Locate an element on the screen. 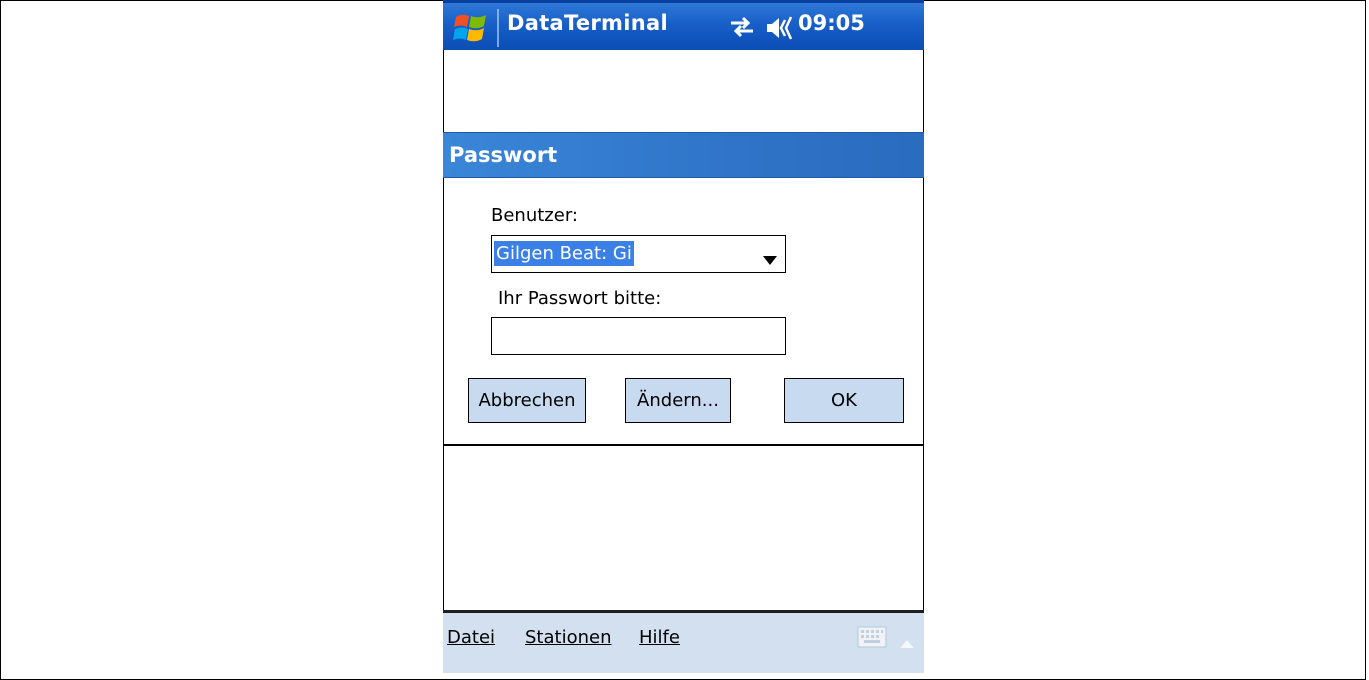  menu-datei: Datei is located at coordinates (471, 637).